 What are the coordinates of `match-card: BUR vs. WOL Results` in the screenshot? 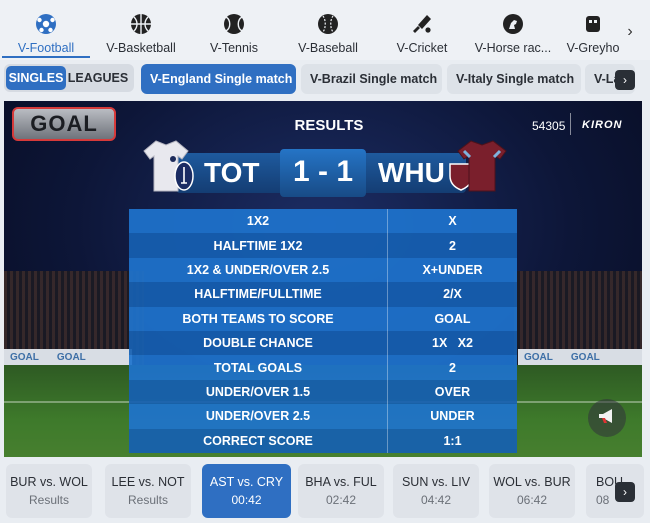 It's located at (49, 491).